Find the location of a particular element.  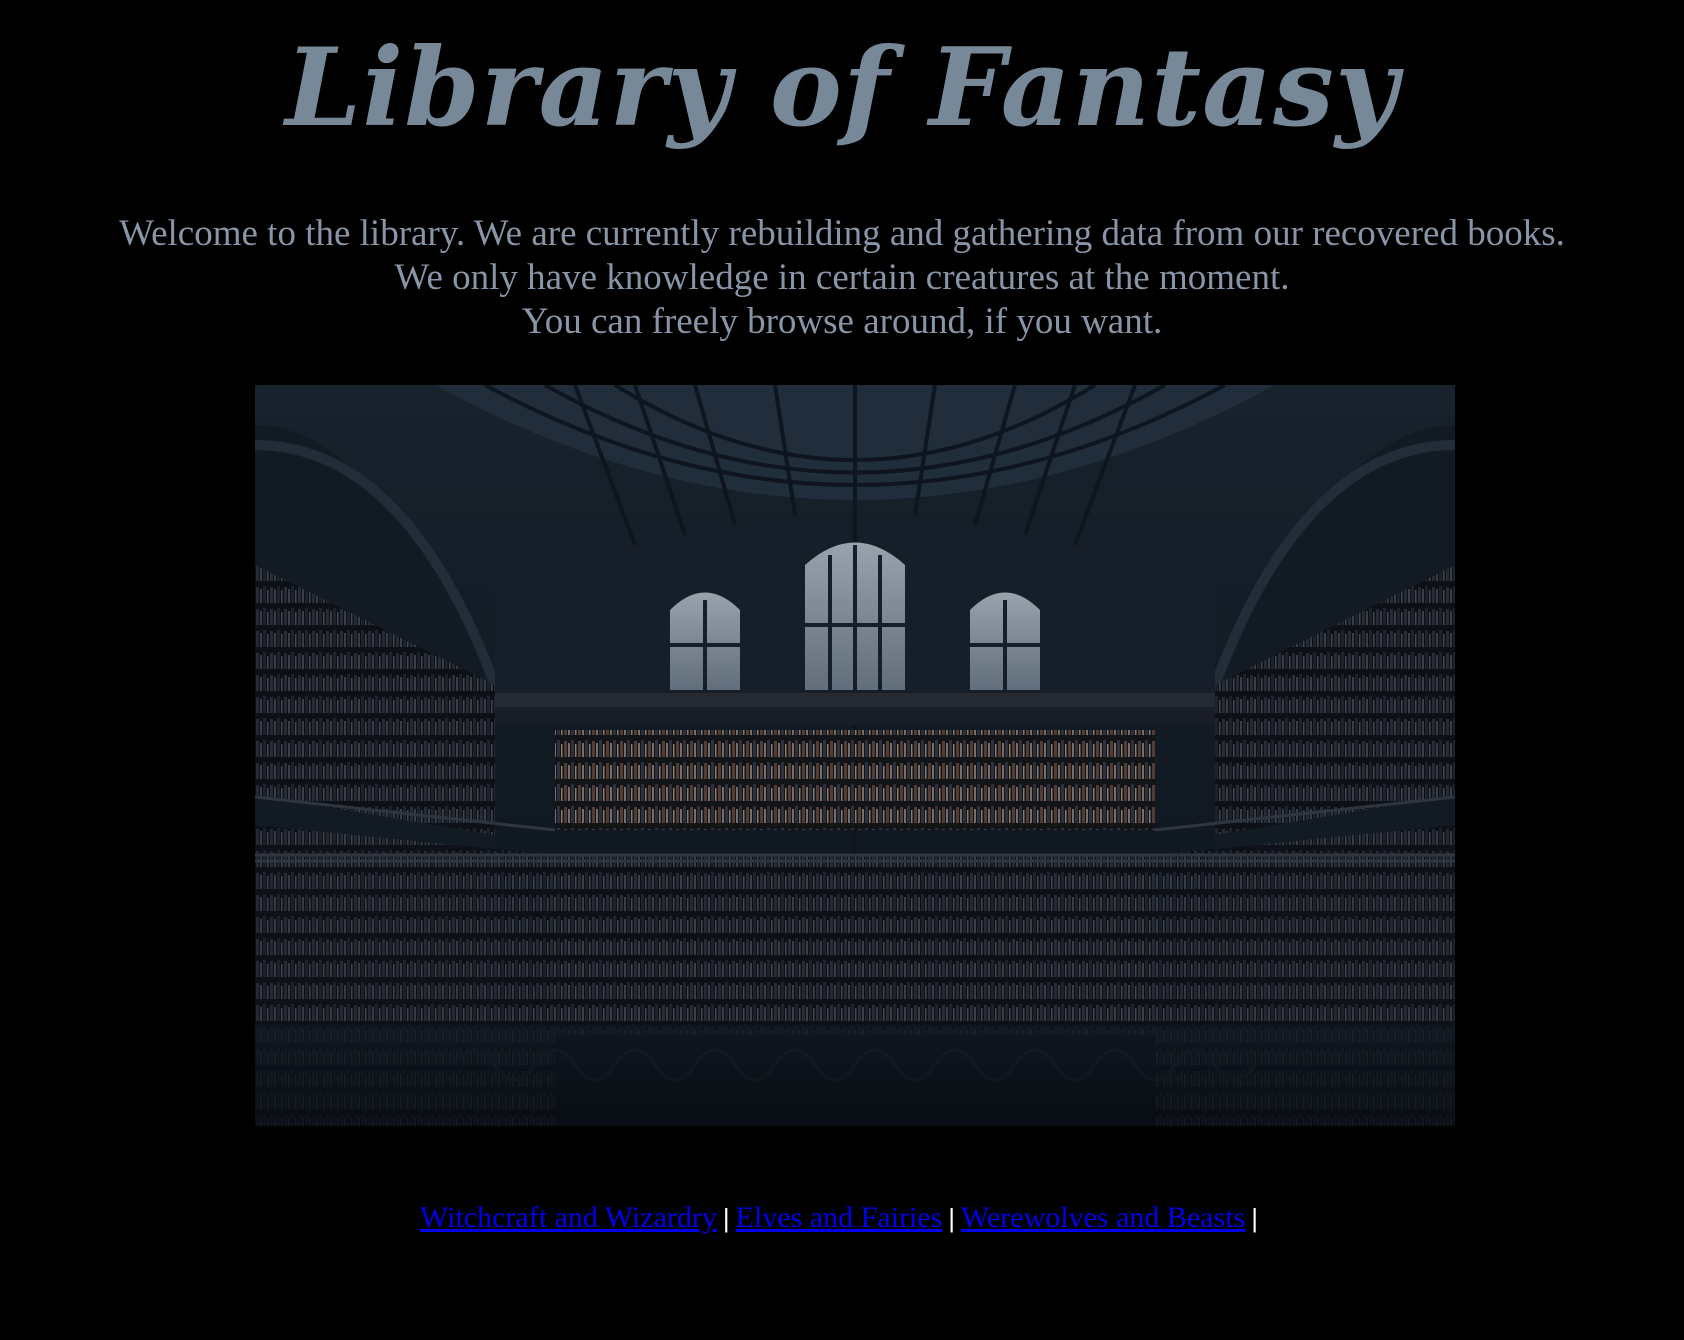

page-title: Library of Fantasy is located at coordinates (842, 88).